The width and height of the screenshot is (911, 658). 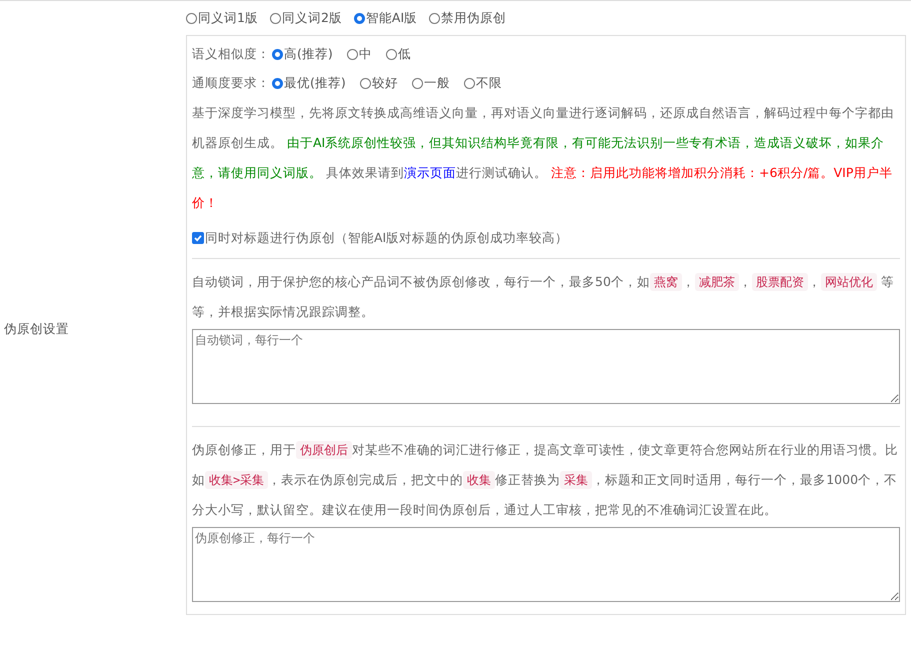 I want to click on checkbox-icon, so click(x=198, y=238).